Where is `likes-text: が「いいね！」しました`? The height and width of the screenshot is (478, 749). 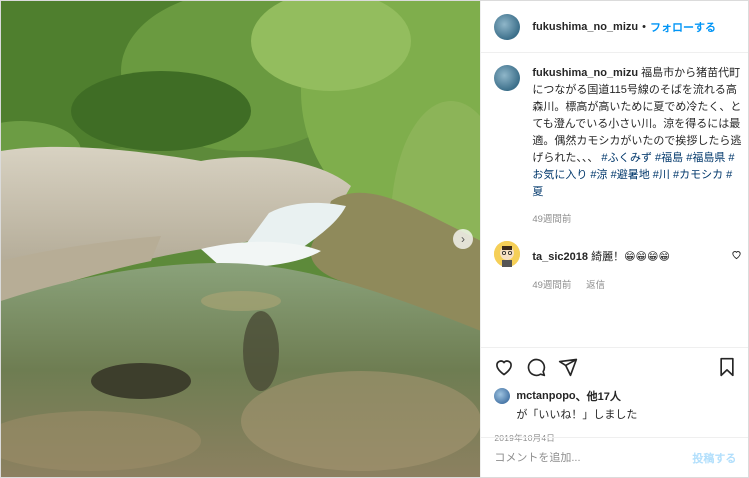 likes-text: が「いいね！」しました is located at coordinates (577, 415).